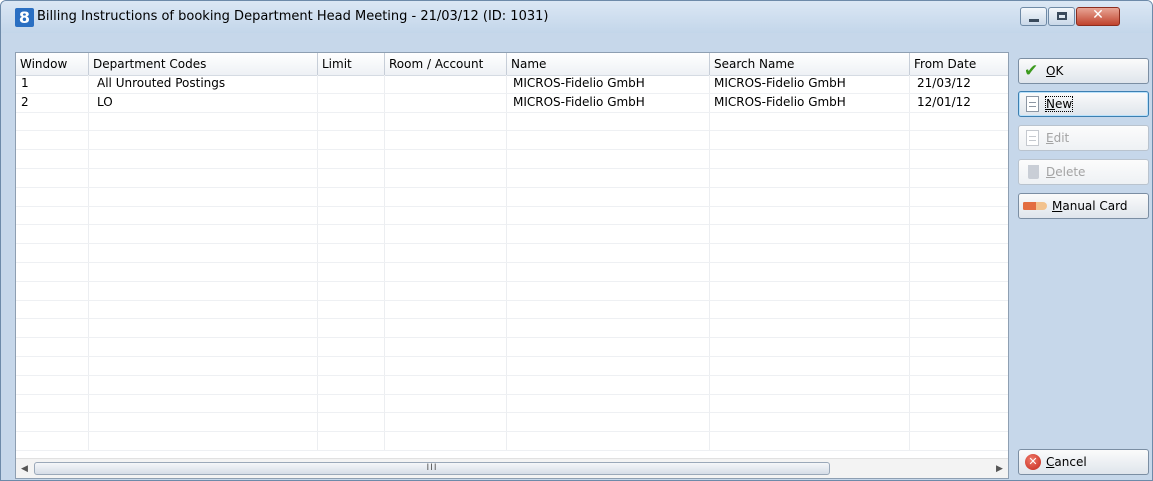 The width and height of the screenshot is (1153, 481). What do you see at coordinates (1066, 462) in the screenshot?
I see `cancel-button-label: Cancel` at bounding box center [1066, 462].